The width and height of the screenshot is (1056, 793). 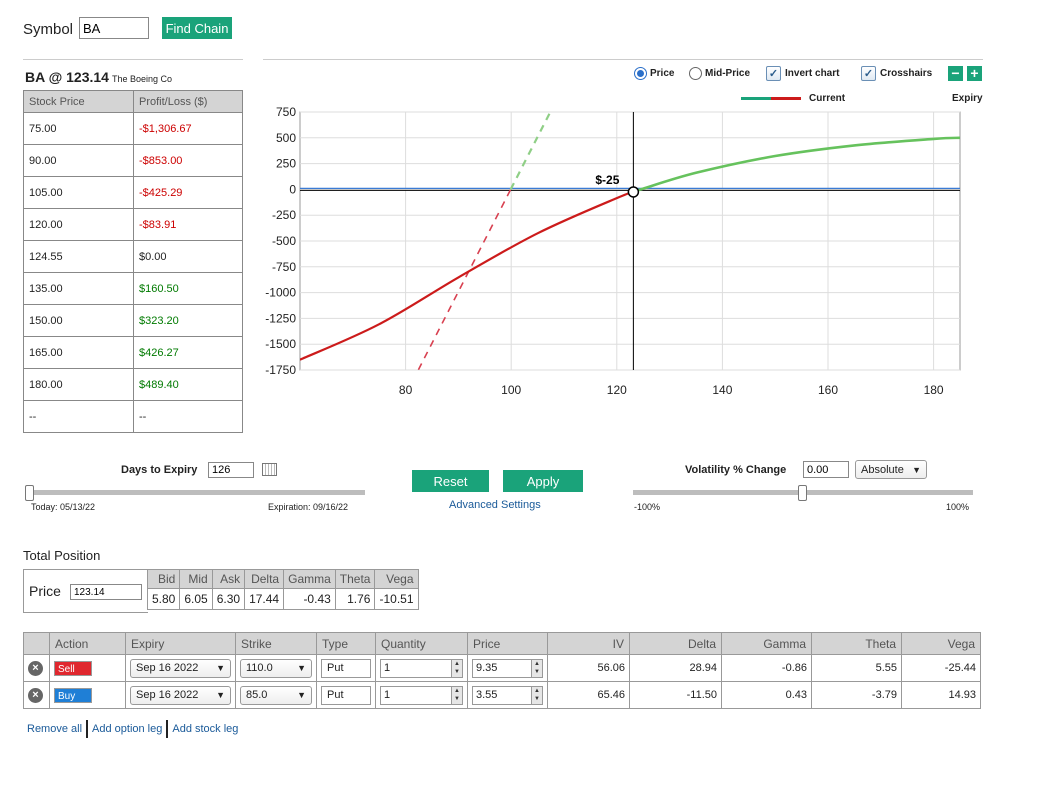 What do you see at coordinates (48, 29) in the screenshot?
I see `symbol-label: Symbol` at bounding box center [48, 29].